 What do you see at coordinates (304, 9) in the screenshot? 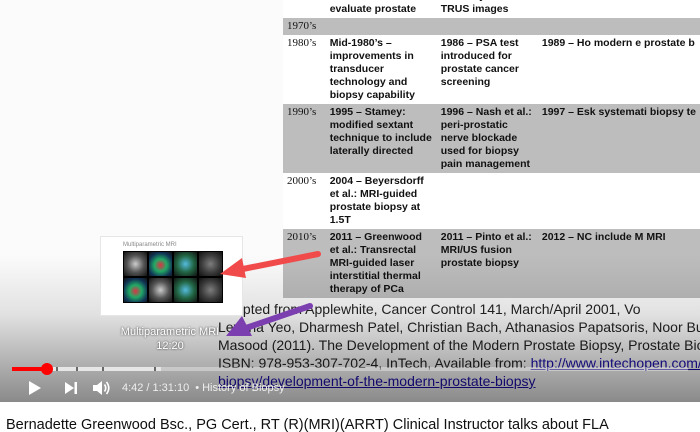
I see `decade-cell` at bounding box center [304, 9].